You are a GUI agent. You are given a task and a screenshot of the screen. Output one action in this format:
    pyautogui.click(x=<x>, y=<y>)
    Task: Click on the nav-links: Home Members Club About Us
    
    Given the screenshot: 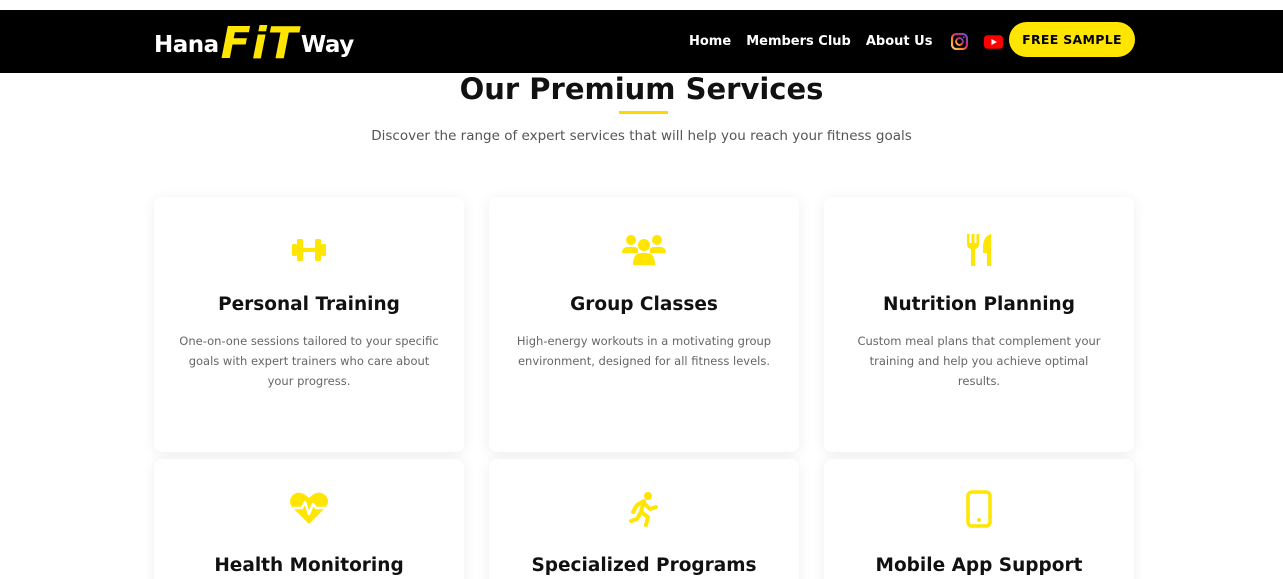 What is the action you would take?
    pyautogui.click(x=846, y=41)
    